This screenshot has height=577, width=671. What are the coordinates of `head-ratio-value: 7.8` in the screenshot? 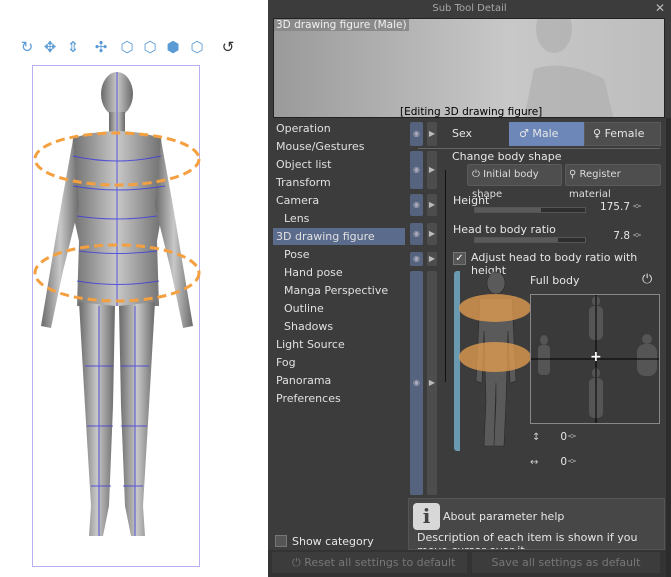 It's located at (610, 236).